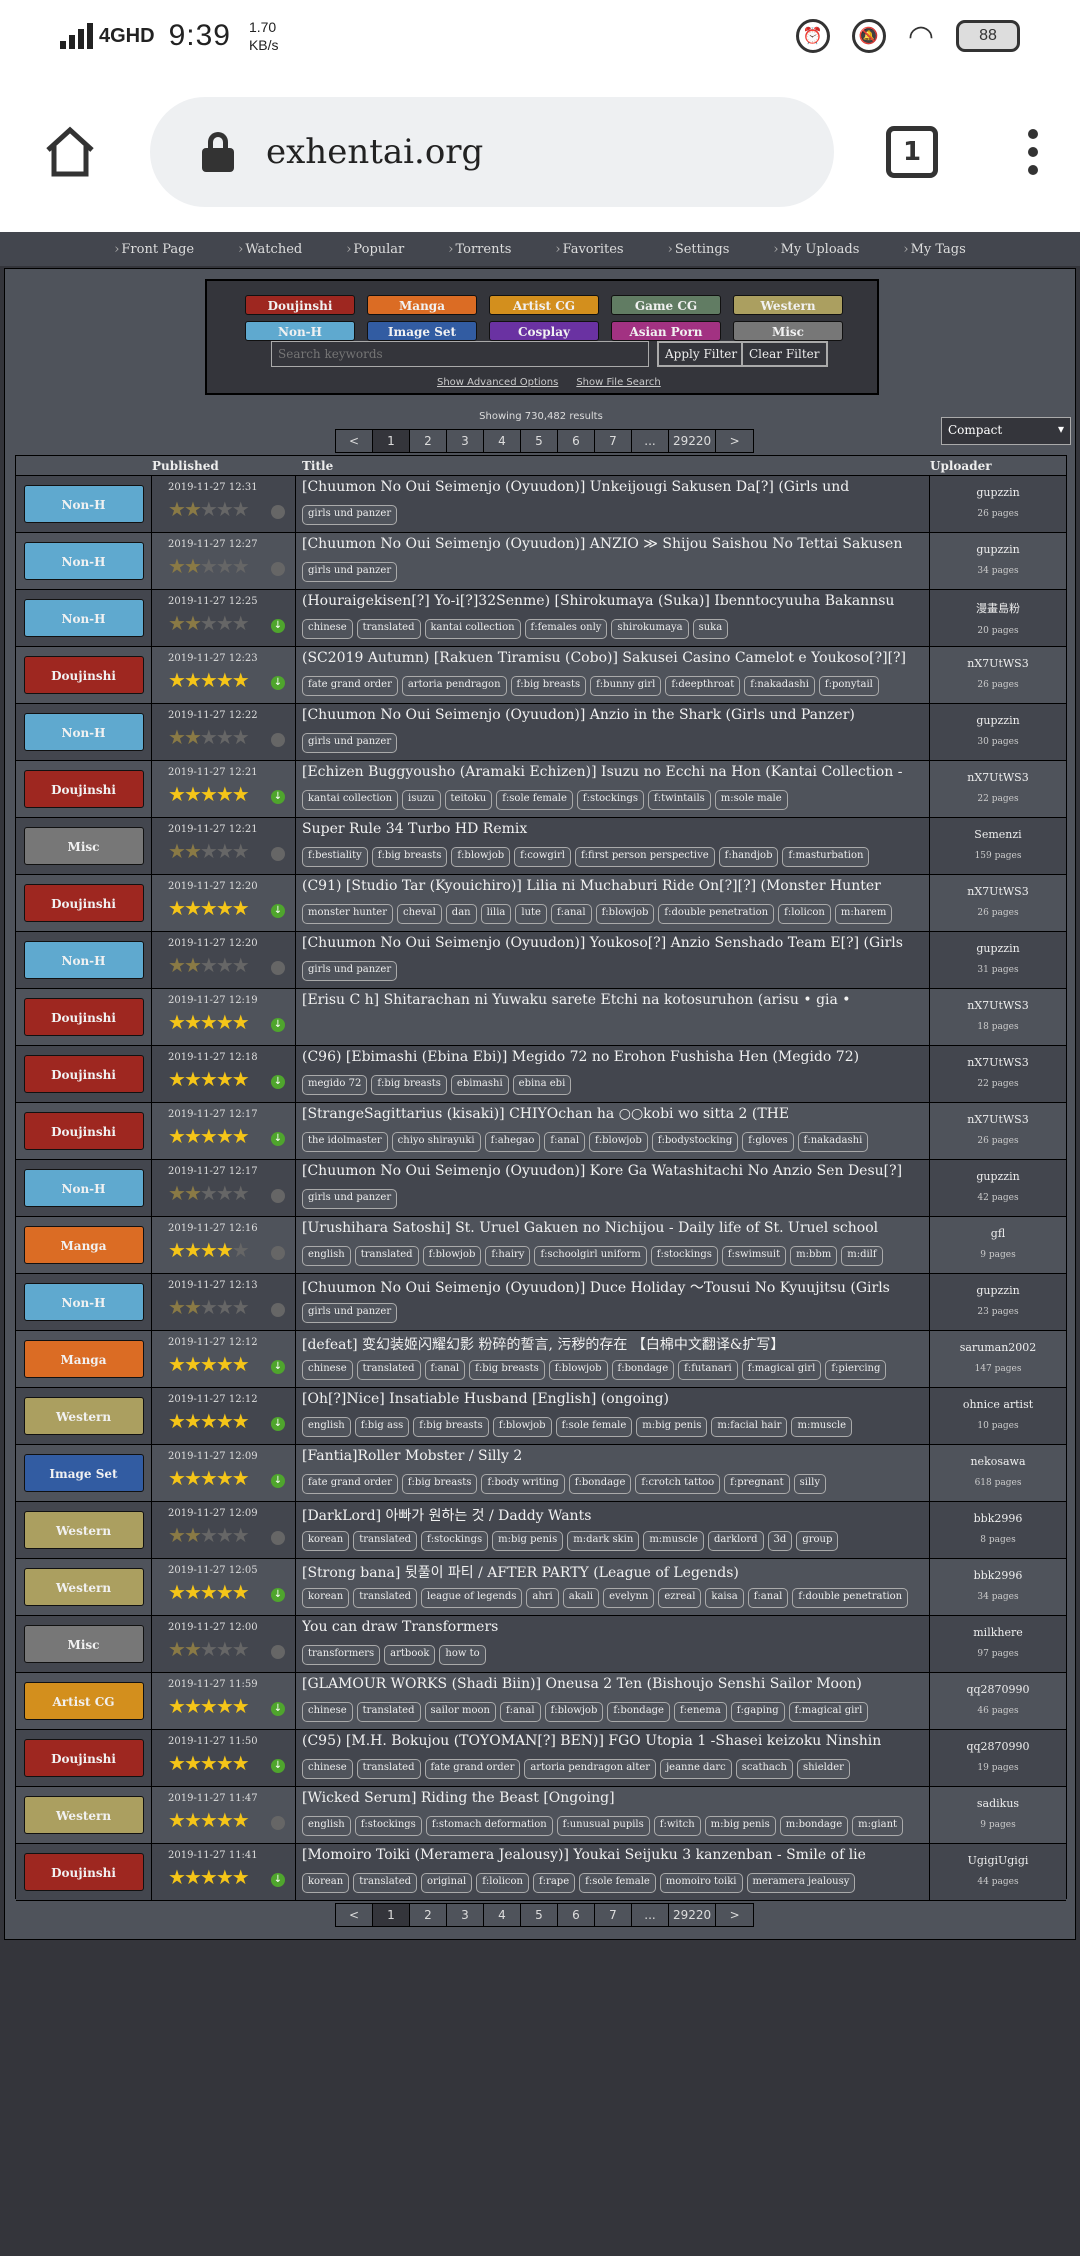 Image resolution: width=1080 pixels, height=2256 pixels. Describe the element at coordinates (479, 249) in the screenshot. I see `nav-torrents: Torrents` at that location.